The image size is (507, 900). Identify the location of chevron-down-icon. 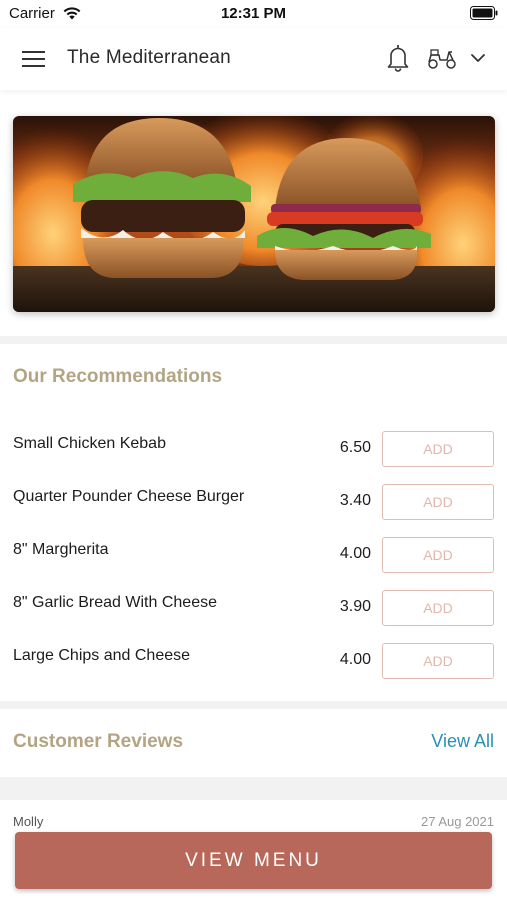
(478, 58).